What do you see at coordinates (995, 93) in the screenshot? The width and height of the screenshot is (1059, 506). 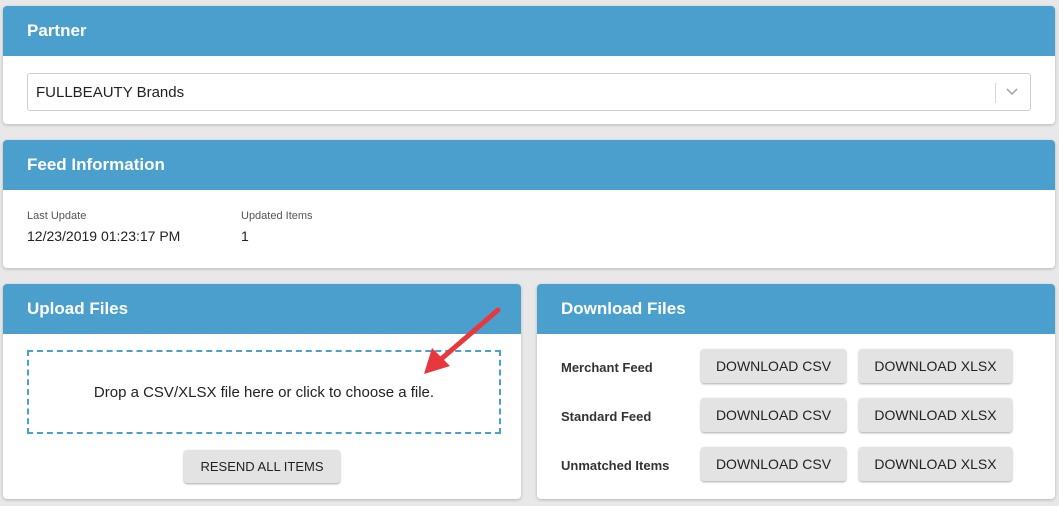 I see `select-separator` at bounding box center [995, 93].